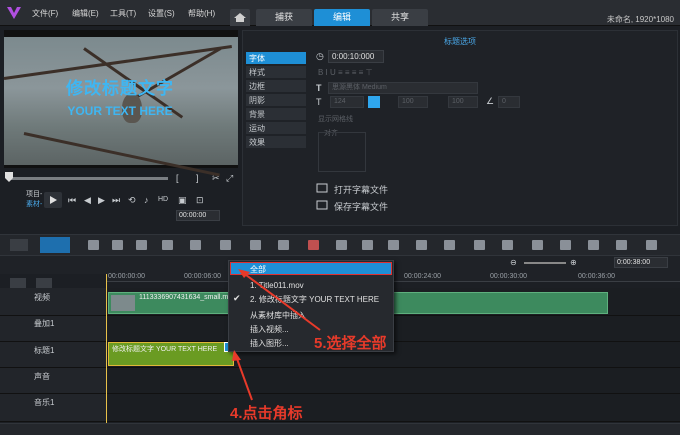  I want to click on annotation-step4: 4.点击角标, so click(266, 413).